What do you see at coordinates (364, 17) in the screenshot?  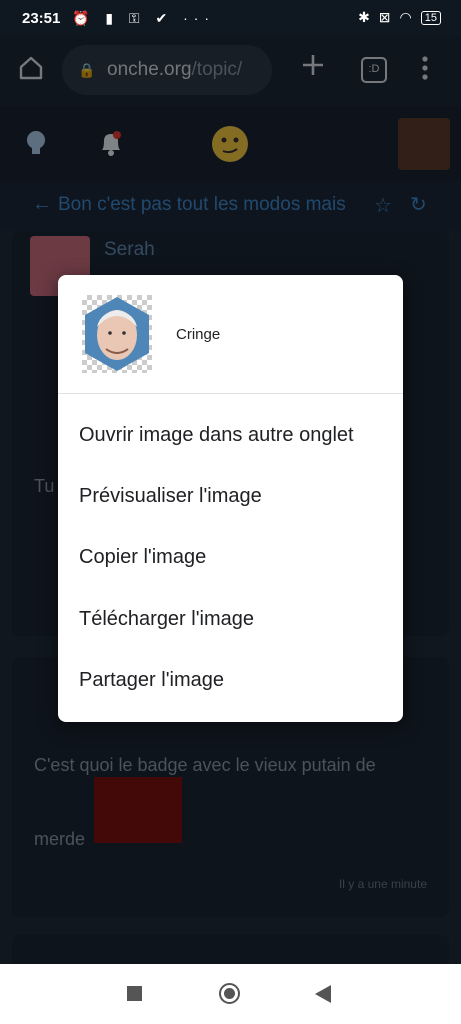 I see `bluetooth-icon: ✱` at bounding box center [364, 17].